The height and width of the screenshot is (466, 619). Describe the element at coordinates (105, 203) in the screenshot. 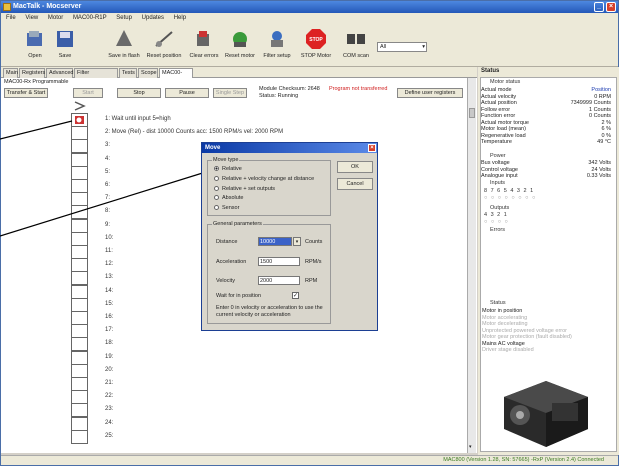

I see `callout-line-dialog` at that location.